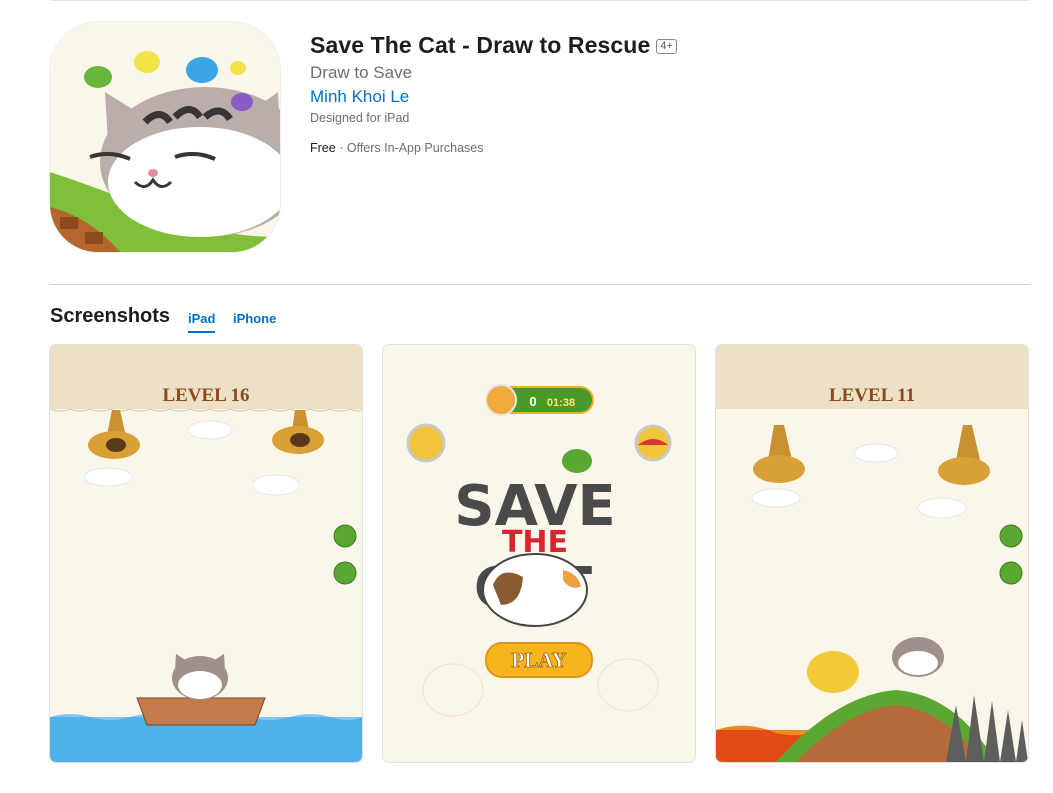  What do you see at coordinates (540, 284) in the screenshot?
I see `section-divider` at bounding box center [540, 284].